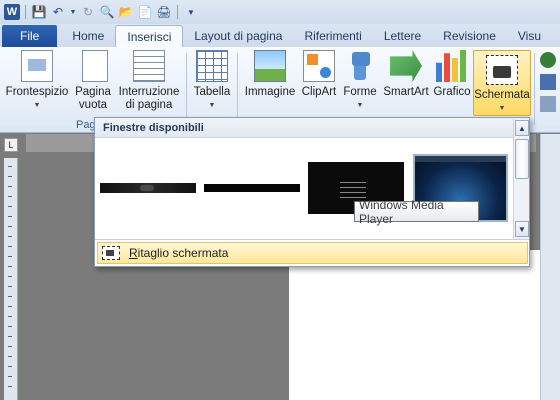  I want to click on pagina-vuota-button: Pagina vuota, so click(93, 84).